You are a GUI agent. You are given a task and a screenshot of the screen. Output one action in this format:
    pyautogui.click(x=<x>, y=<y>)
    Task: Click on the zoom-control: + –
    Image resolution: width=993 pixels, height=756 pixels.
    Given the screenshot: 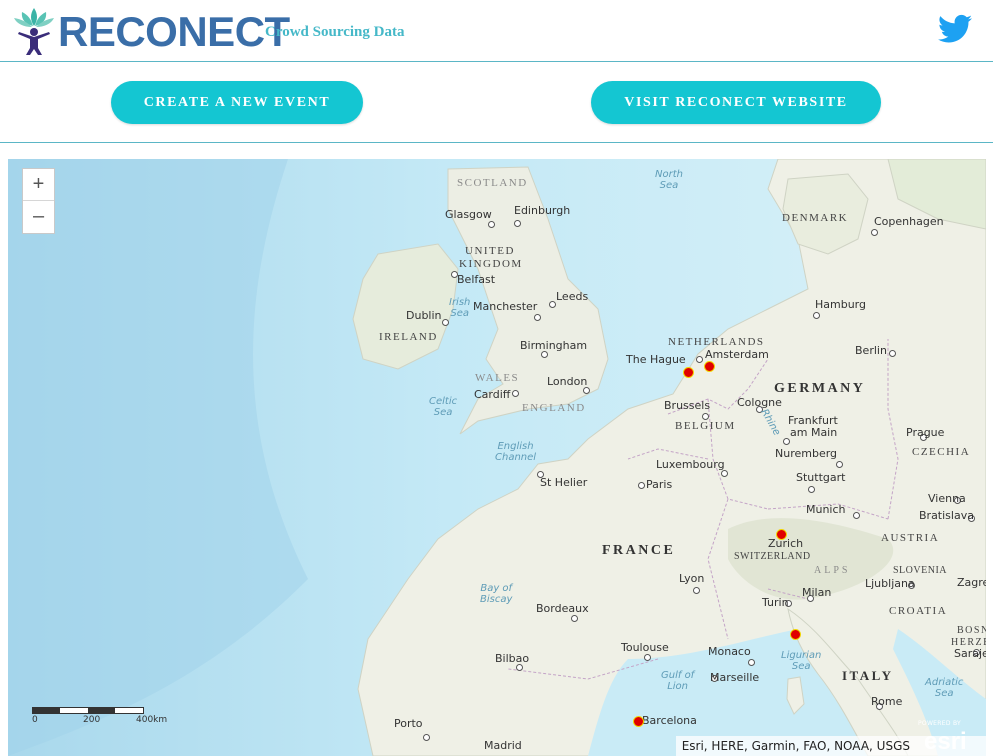 What is the action you would take?
    pyautogui.click(x=38, y=201)
    